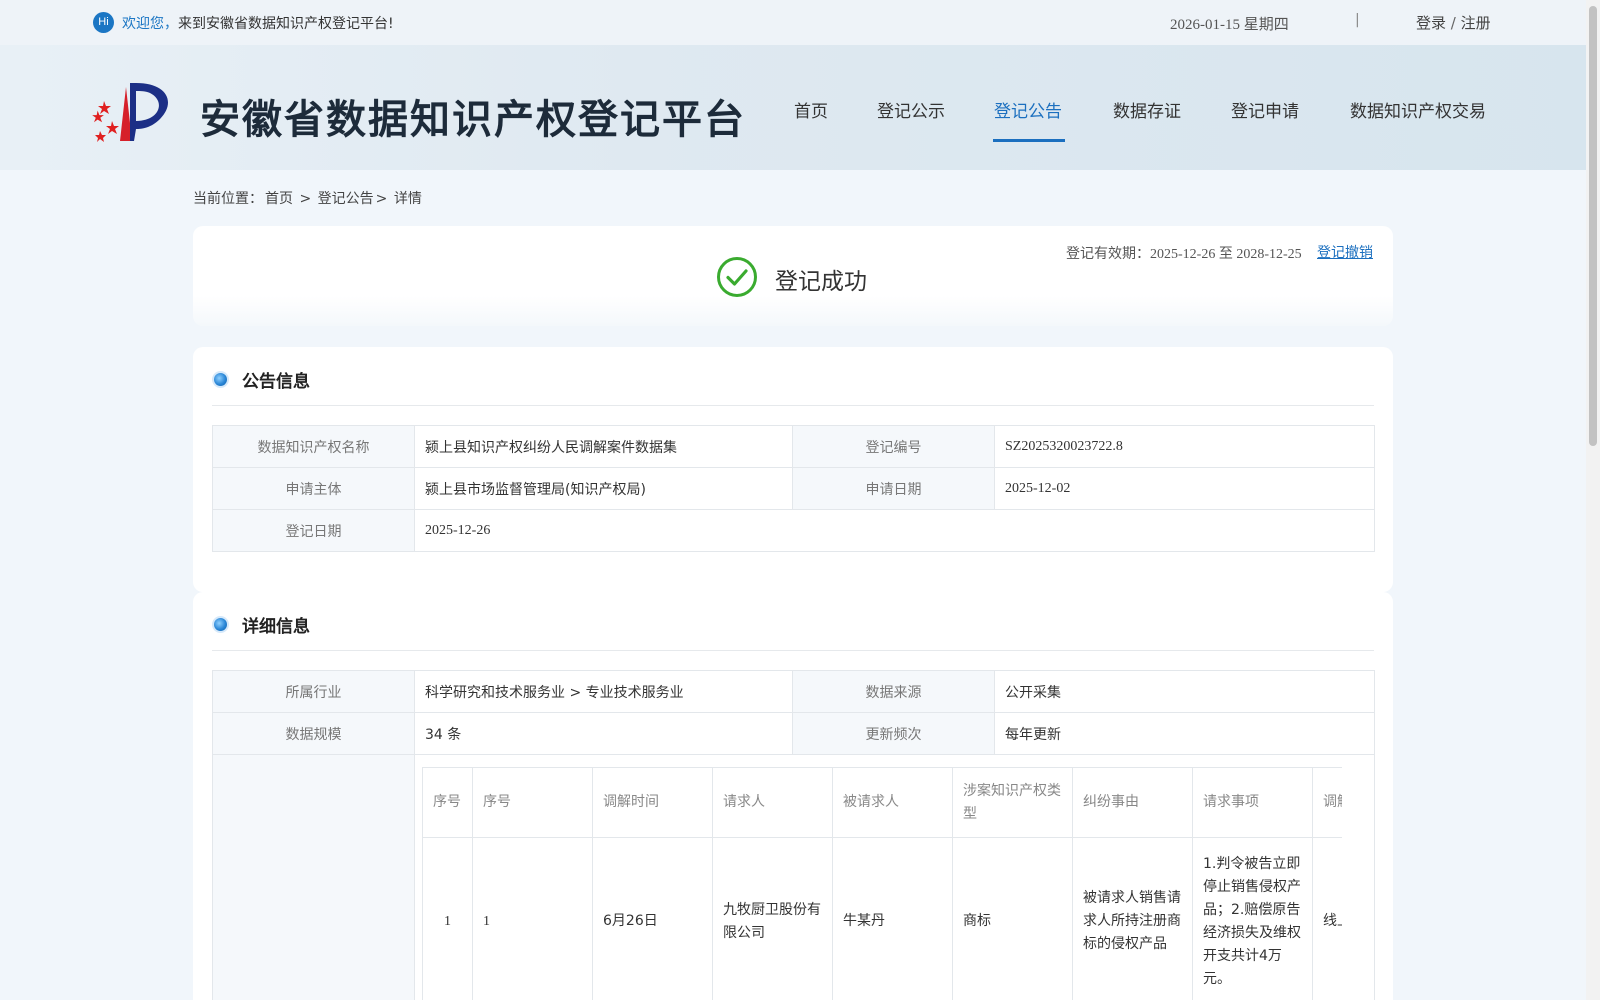  Describe the element at coordinates (893, 488) in the screenshot. I see `apply-date-label: 申请日期` at that location.